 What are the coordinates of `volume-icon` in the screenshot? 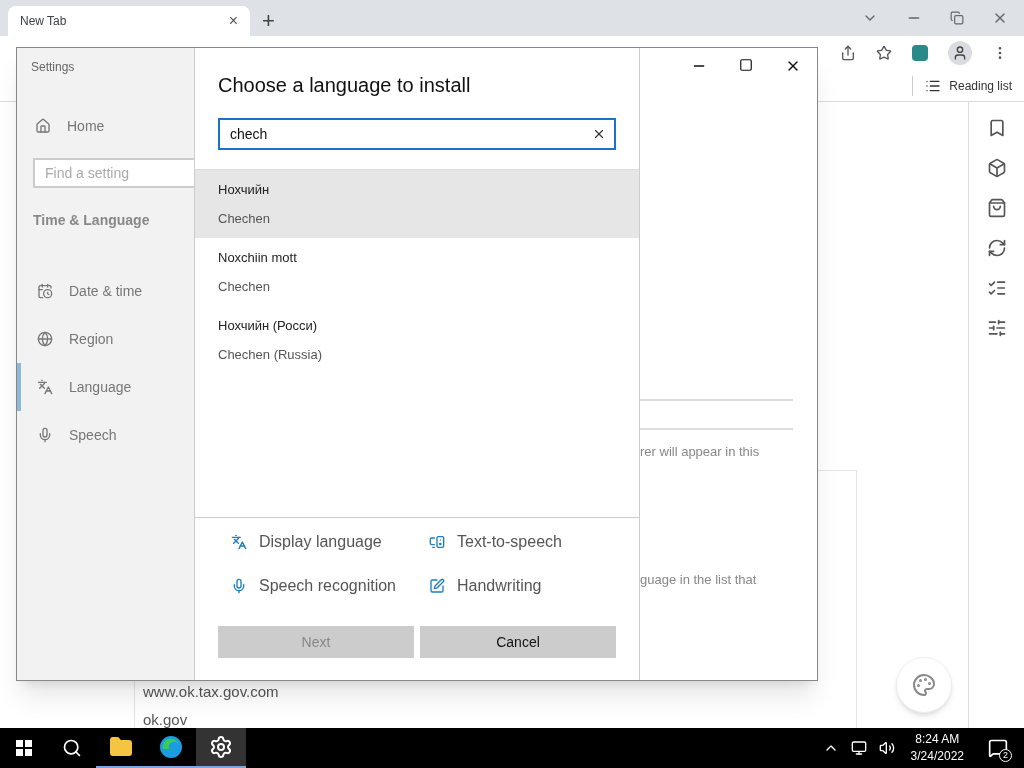 It's located at (886, 748).